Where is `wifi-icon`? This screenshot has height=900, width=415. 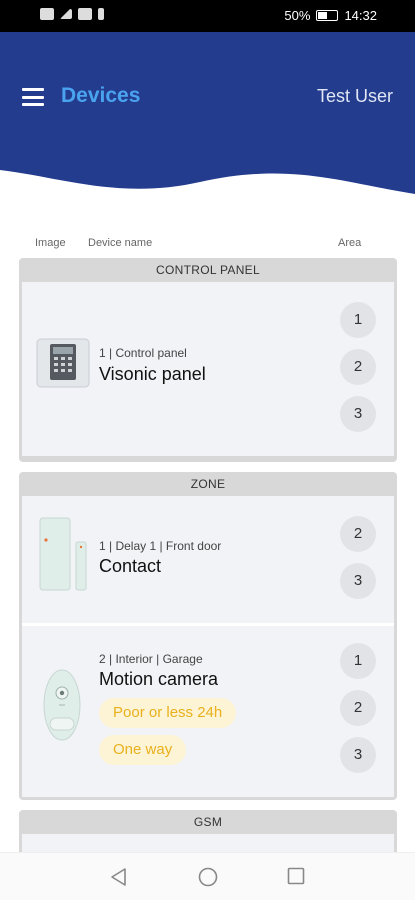
wifi-icon is located at coordinates (85, 14).